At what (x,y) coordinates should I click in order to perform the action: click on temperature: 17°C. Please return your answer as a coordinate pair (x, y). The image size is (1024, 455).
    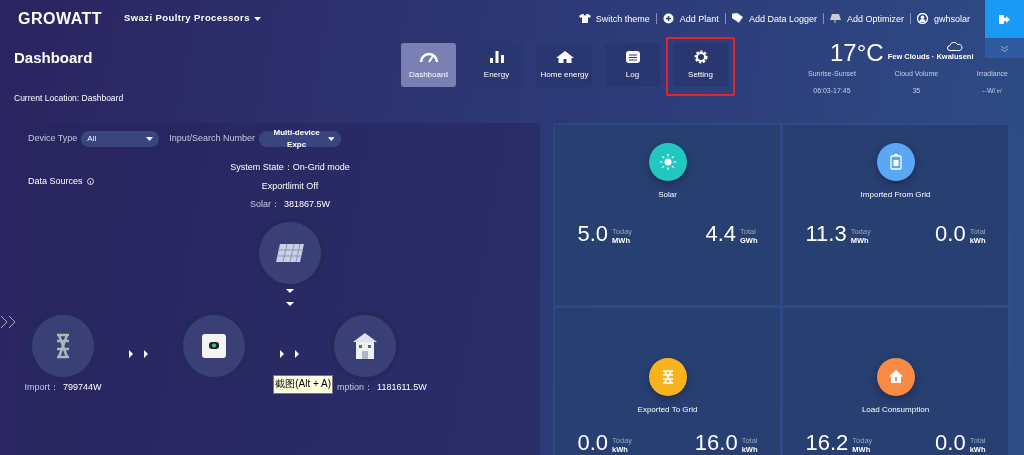
    Looking at the image, I should click on (857, 53).